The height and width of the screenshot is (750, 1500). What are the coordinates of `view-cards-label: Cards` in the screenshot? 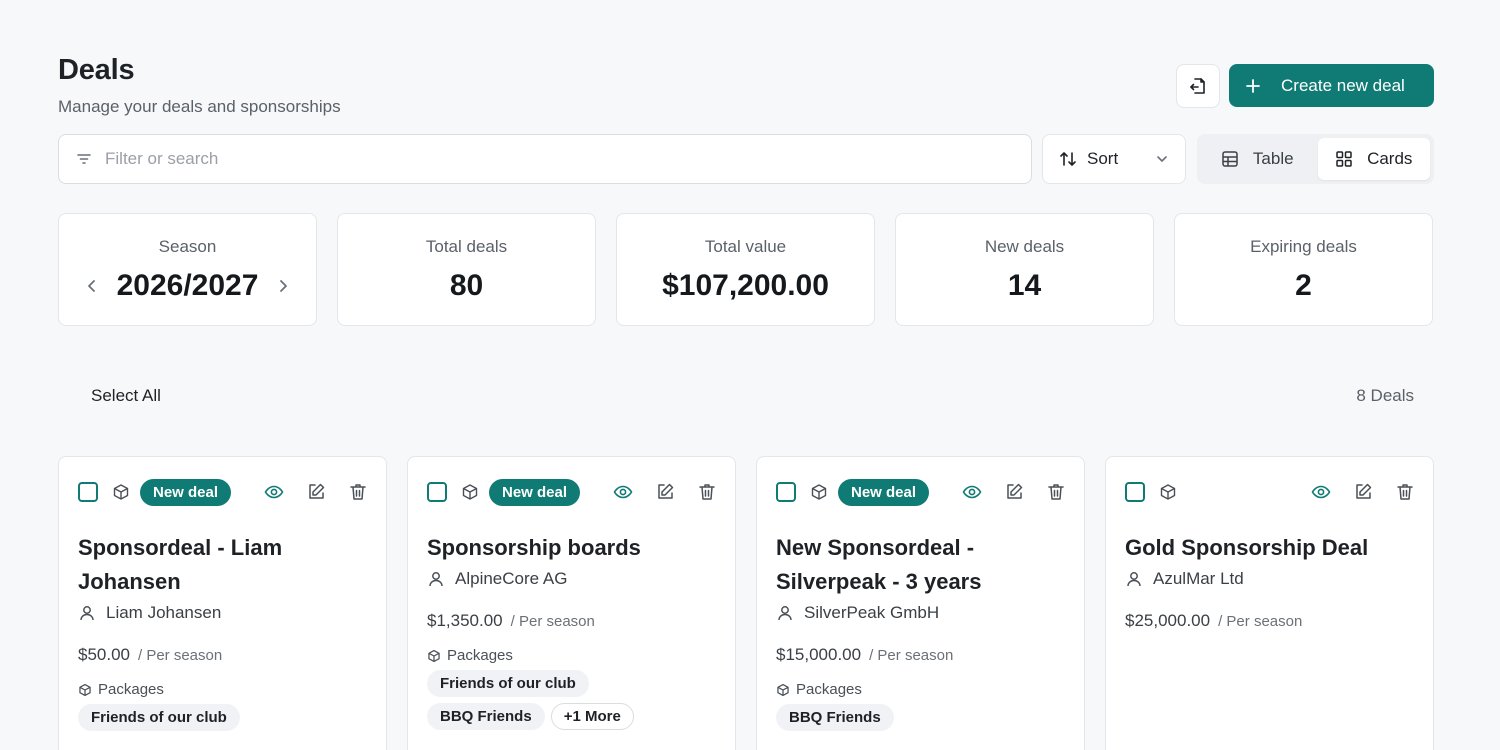 It's located at (1390, 158).